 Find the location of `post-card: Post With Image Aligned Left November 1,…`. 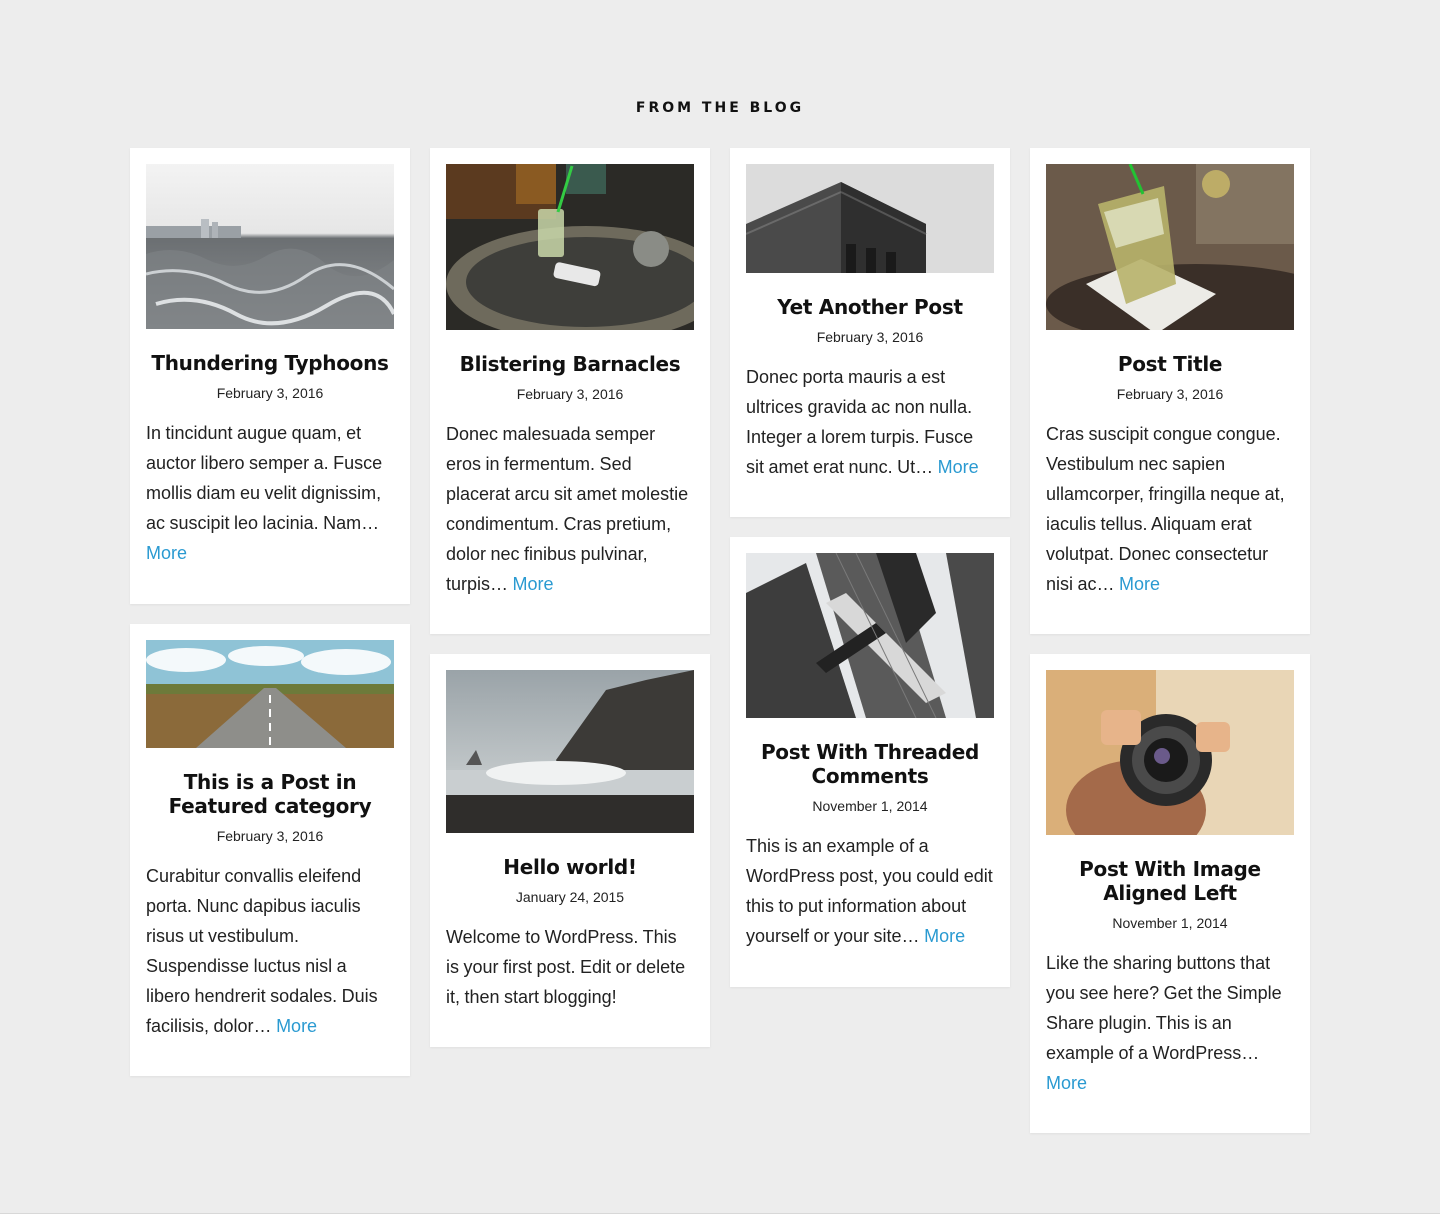

post-card: Post With Image Aligned Left November 1,… is located at coordinates (1170, 893).